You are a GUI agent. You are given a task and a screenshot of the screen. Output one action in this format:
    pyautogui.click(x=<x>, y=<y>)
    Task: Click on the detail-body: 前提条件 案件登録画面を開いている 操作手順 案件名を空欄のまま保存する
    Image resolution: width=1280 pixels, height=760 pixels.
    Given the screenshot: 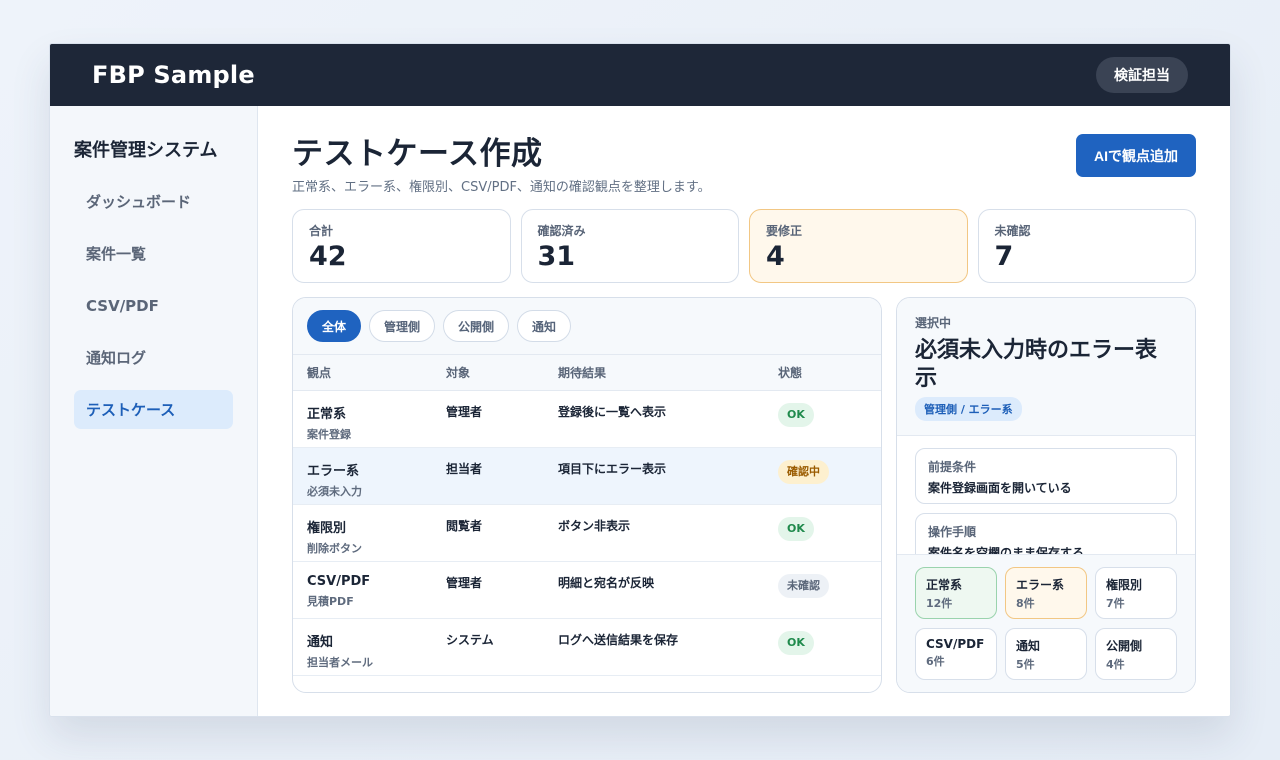 What is the action you would take?
    pyautogui.click(x=1046, y=496)
    